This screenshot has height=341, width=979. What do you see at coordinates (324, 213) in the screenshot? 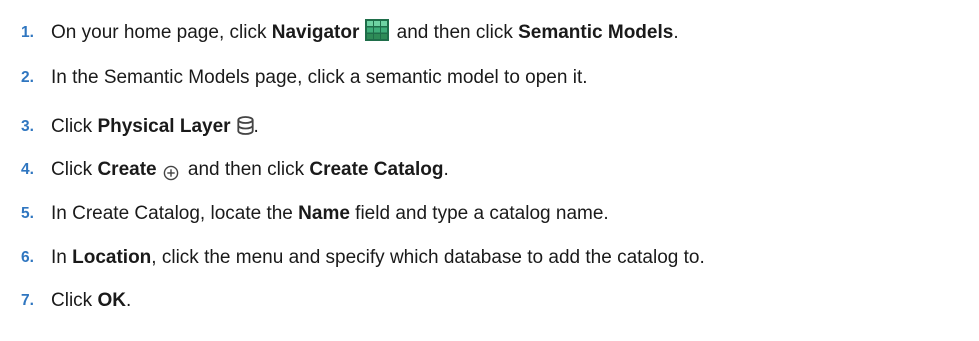
I see `ui-term-name: Name` at bounding box center [324, 213].